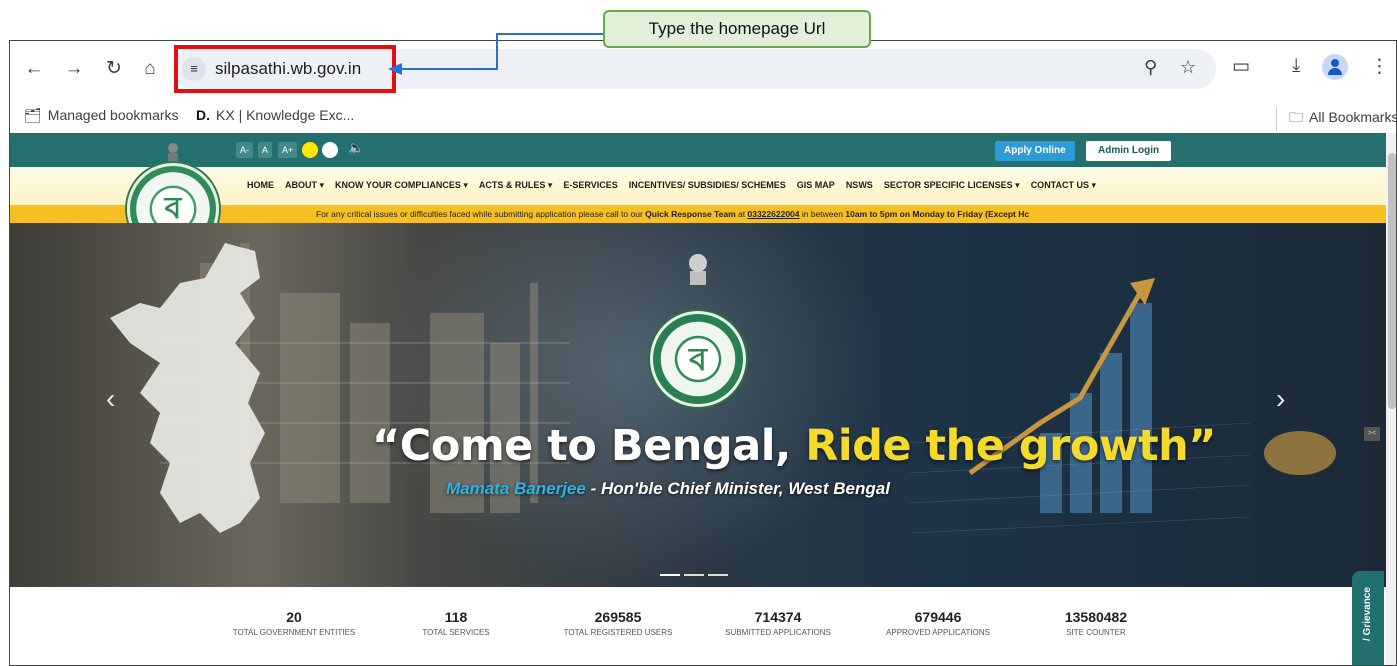  I want to click on site-utility-bar: A- A A+ 🔈 Apply Online Admin Login, so click(698, 150).